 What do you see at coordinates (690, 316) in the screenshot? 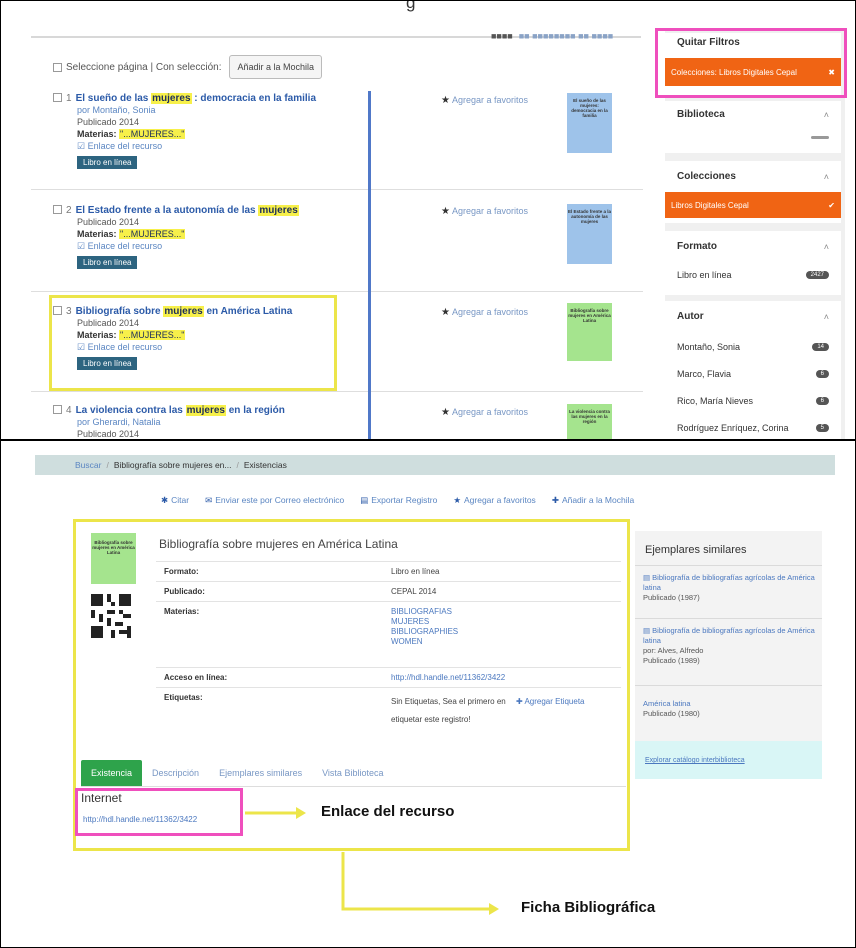
I see `facet-heading: Autor` at bounding box center [690, 316].